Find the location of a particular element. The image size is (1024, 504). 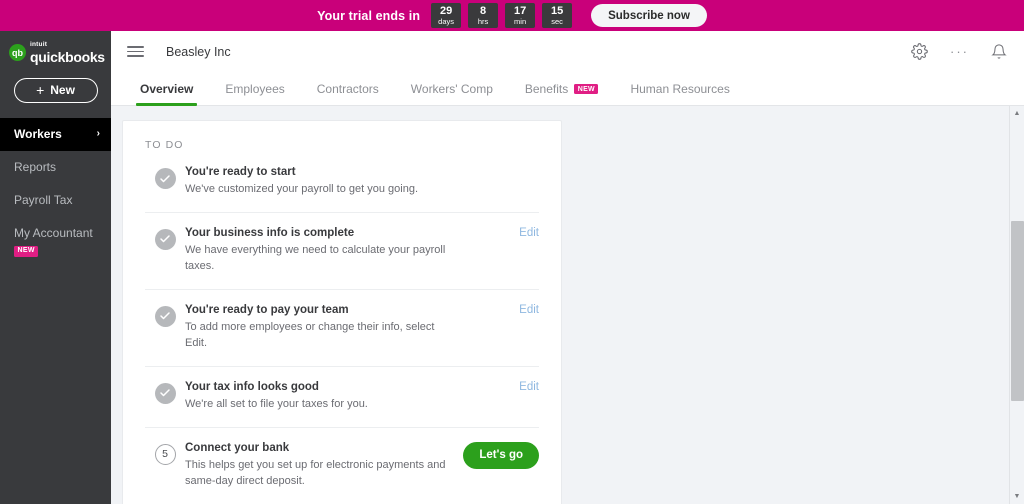

scroll-down-arrow-icon: ▼ is located at coordinates (1017, 496).